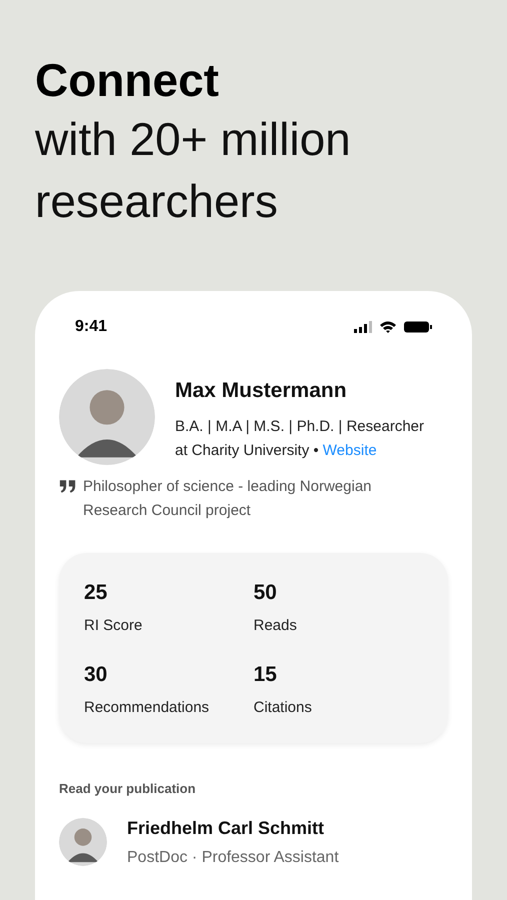  I want to click on signal-icon, so click(363, 327).